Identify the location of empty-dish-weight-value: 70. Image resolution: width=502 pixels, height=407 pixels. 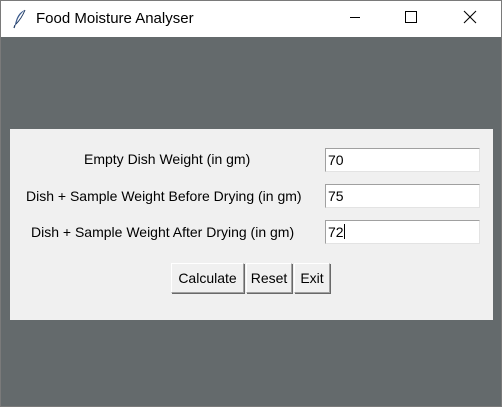
(336, 160).